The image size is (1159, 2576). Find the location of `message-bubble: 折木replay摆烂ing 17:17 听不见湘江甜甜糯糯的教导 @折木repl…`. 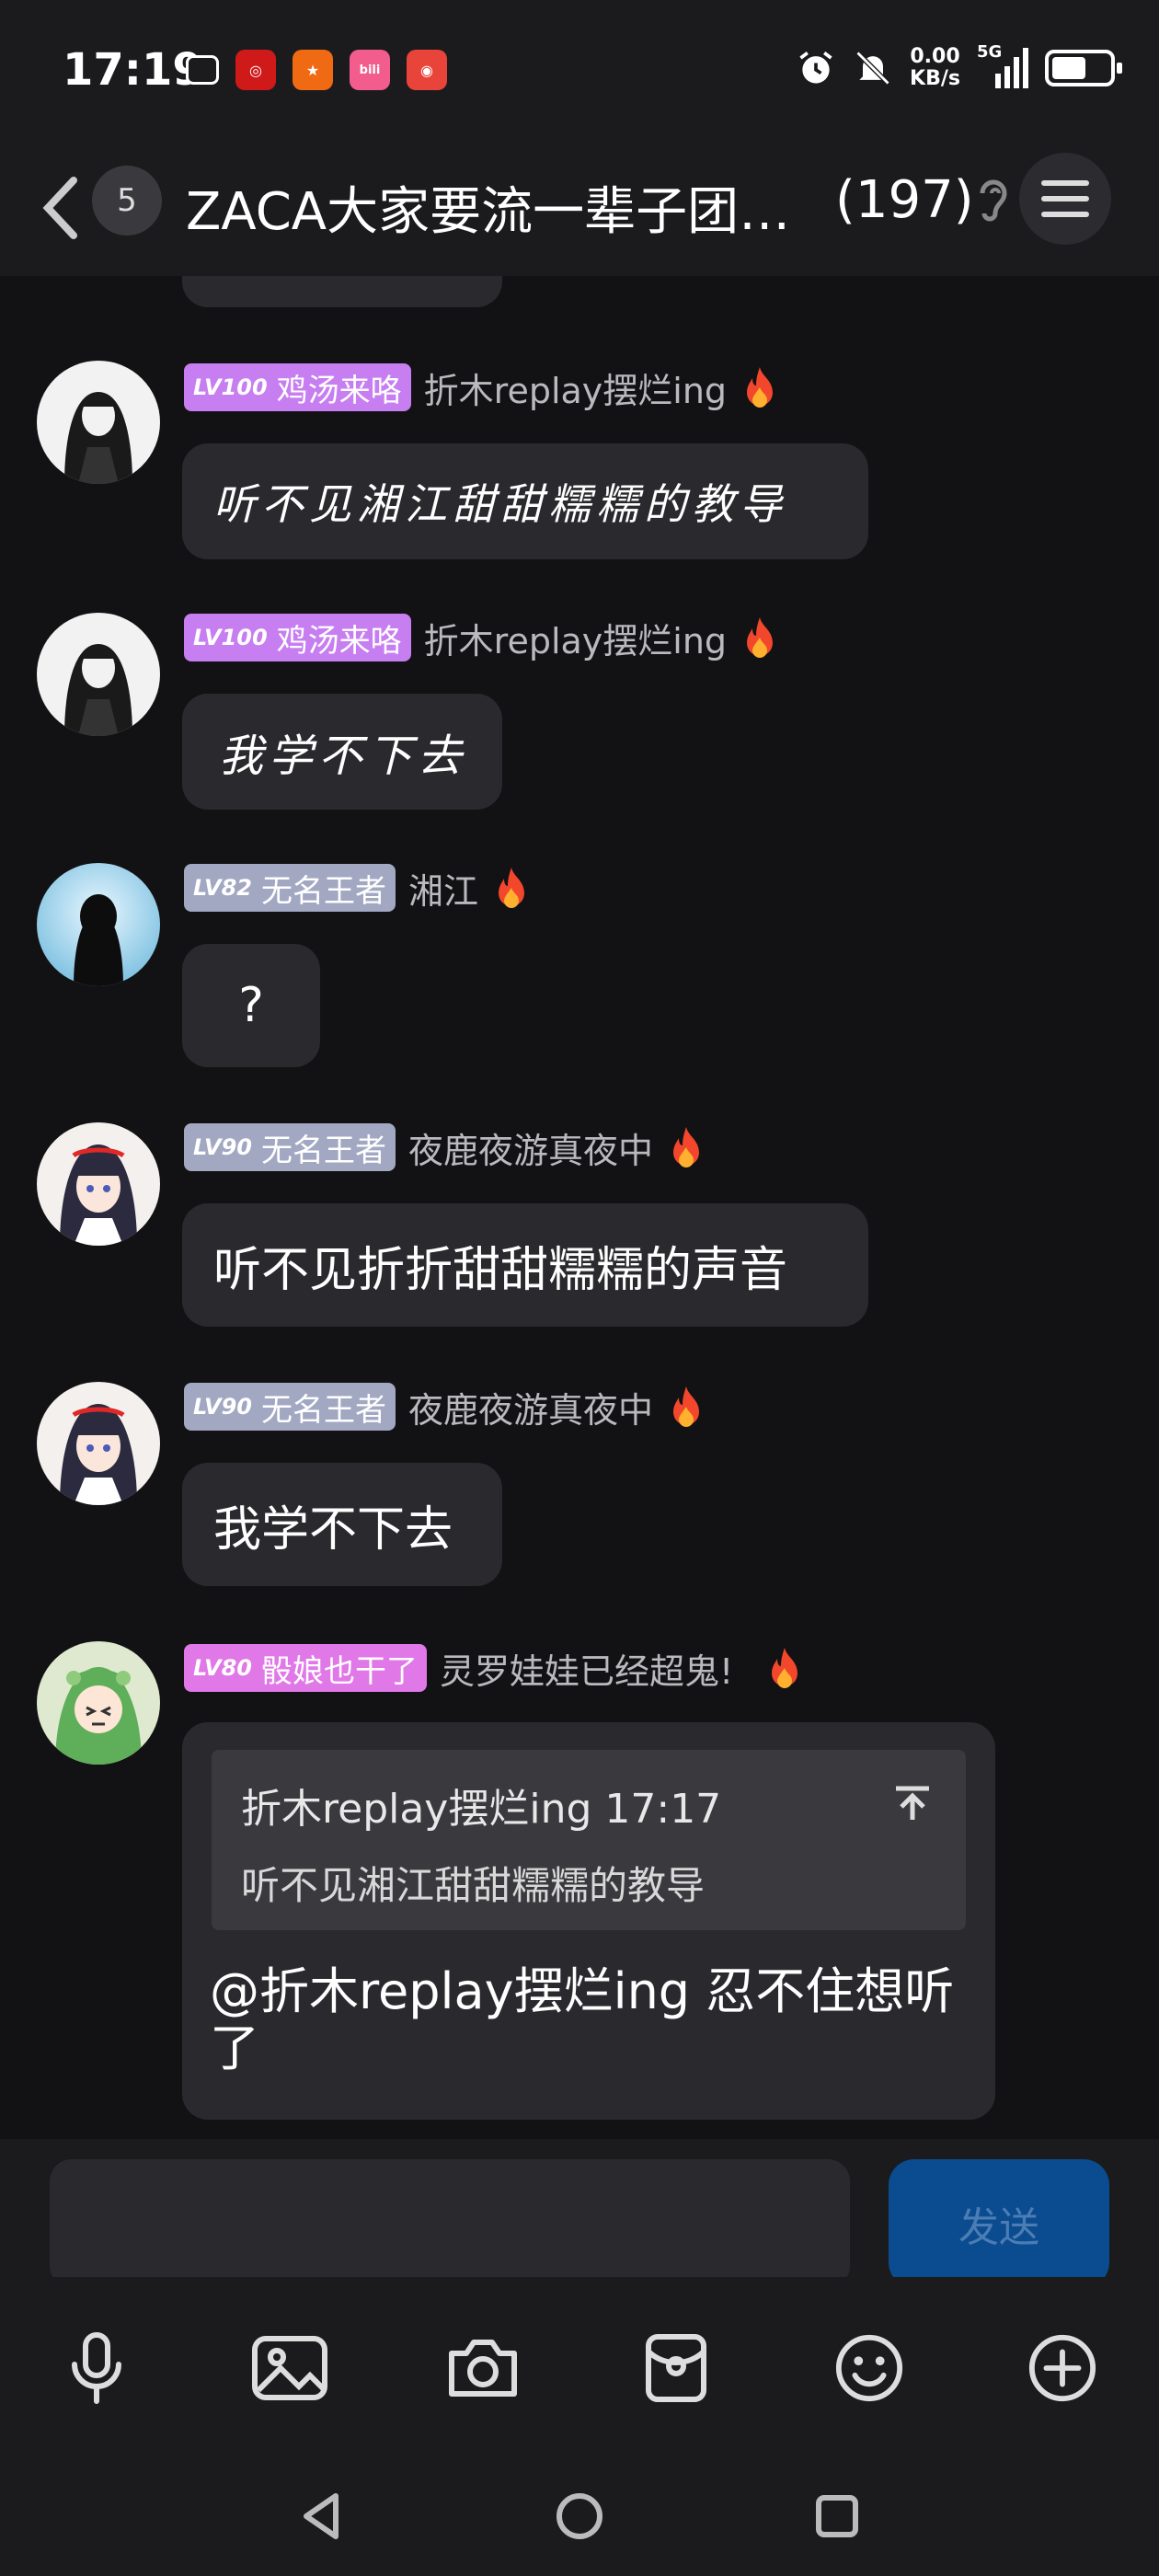

message-bubble: 折木replay摆烂ing 17:17 听不见湘江甜甜糯糯的教导 @折木repl… is located at coordinates (588, 1921).